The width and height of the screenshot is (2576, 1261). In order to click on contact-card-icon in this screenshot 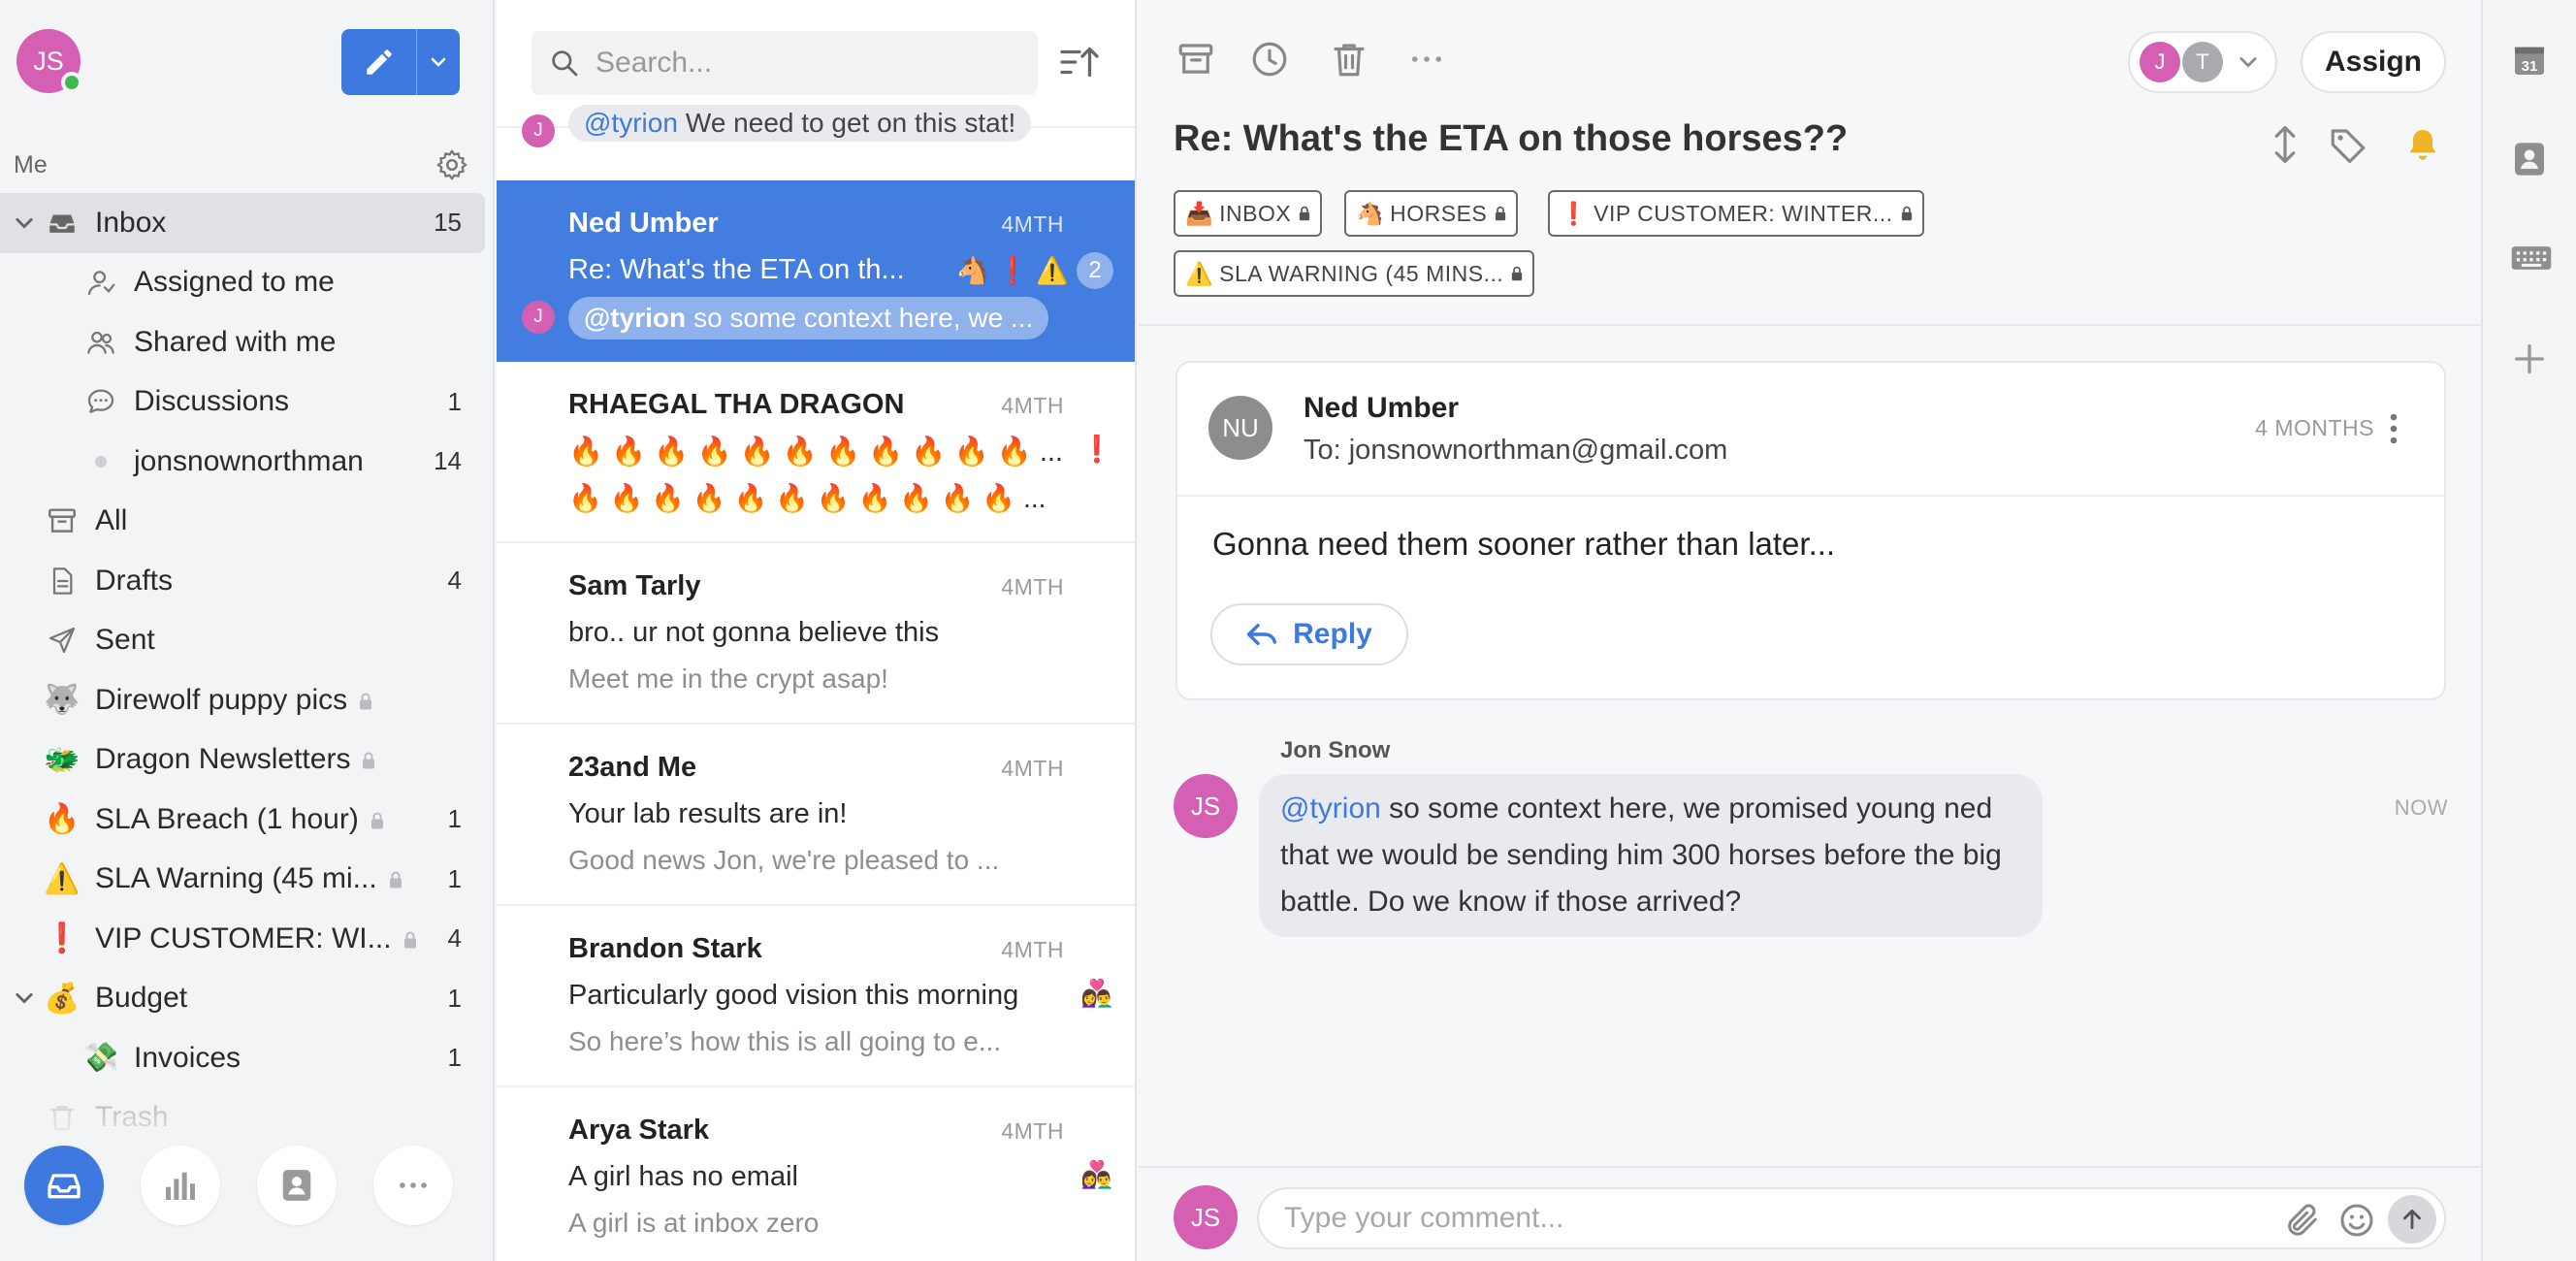, I will do `click(2529, 159)`.